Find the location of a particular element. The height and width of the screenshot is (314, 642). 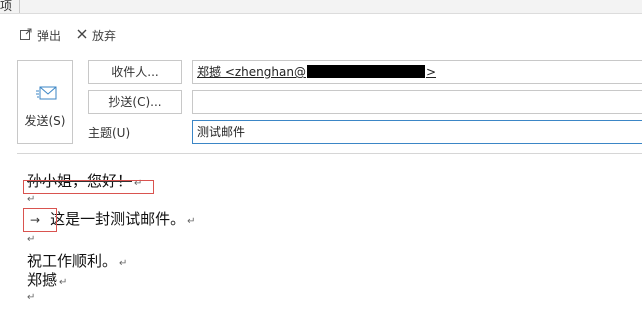

signature-text: 郑撼 is located at coordinates (42, 280).